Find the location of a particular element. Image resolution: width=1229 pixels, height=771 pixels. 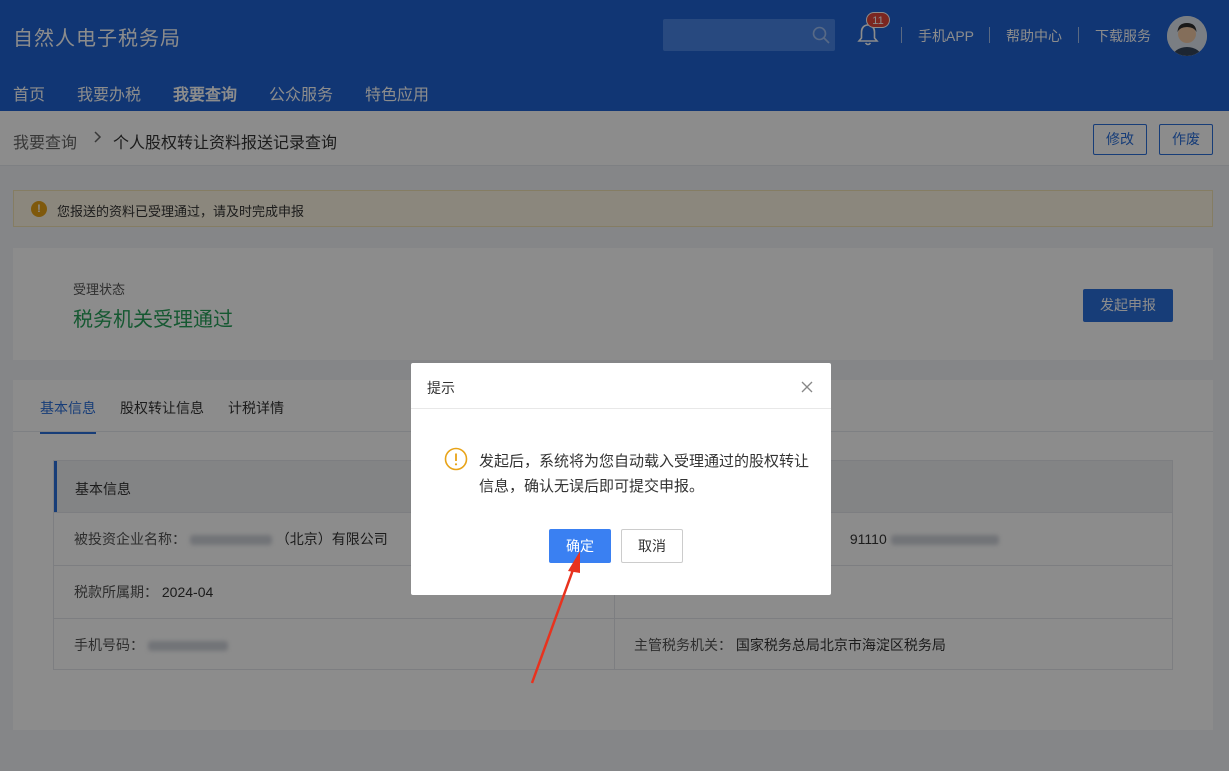

cancel-button: 取消 is located at coordinates (652, 546).